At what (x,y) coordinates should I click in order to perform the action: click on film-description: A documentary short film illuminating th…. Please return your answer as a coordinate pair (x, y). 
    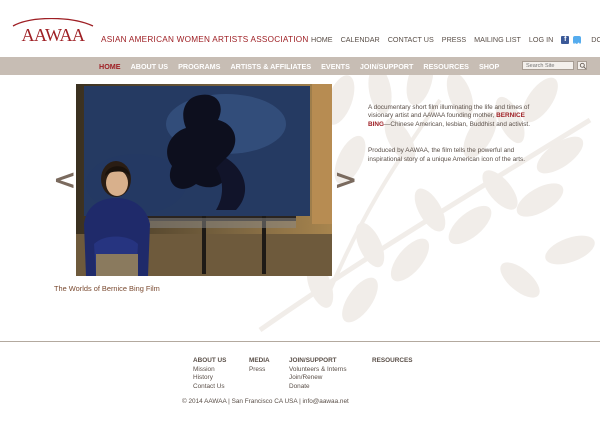
    Looking at the image, I should click on (453, 143).